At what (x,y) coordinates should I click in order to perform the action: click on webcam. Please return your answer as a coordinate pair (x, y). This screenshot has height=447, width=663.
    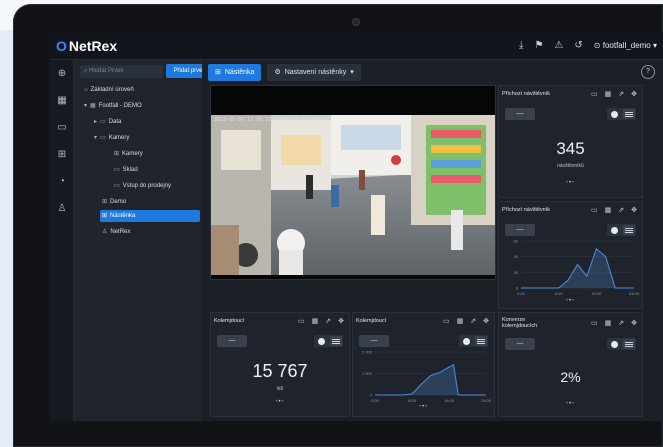
    Looking at the image, I should click on (356, 22).